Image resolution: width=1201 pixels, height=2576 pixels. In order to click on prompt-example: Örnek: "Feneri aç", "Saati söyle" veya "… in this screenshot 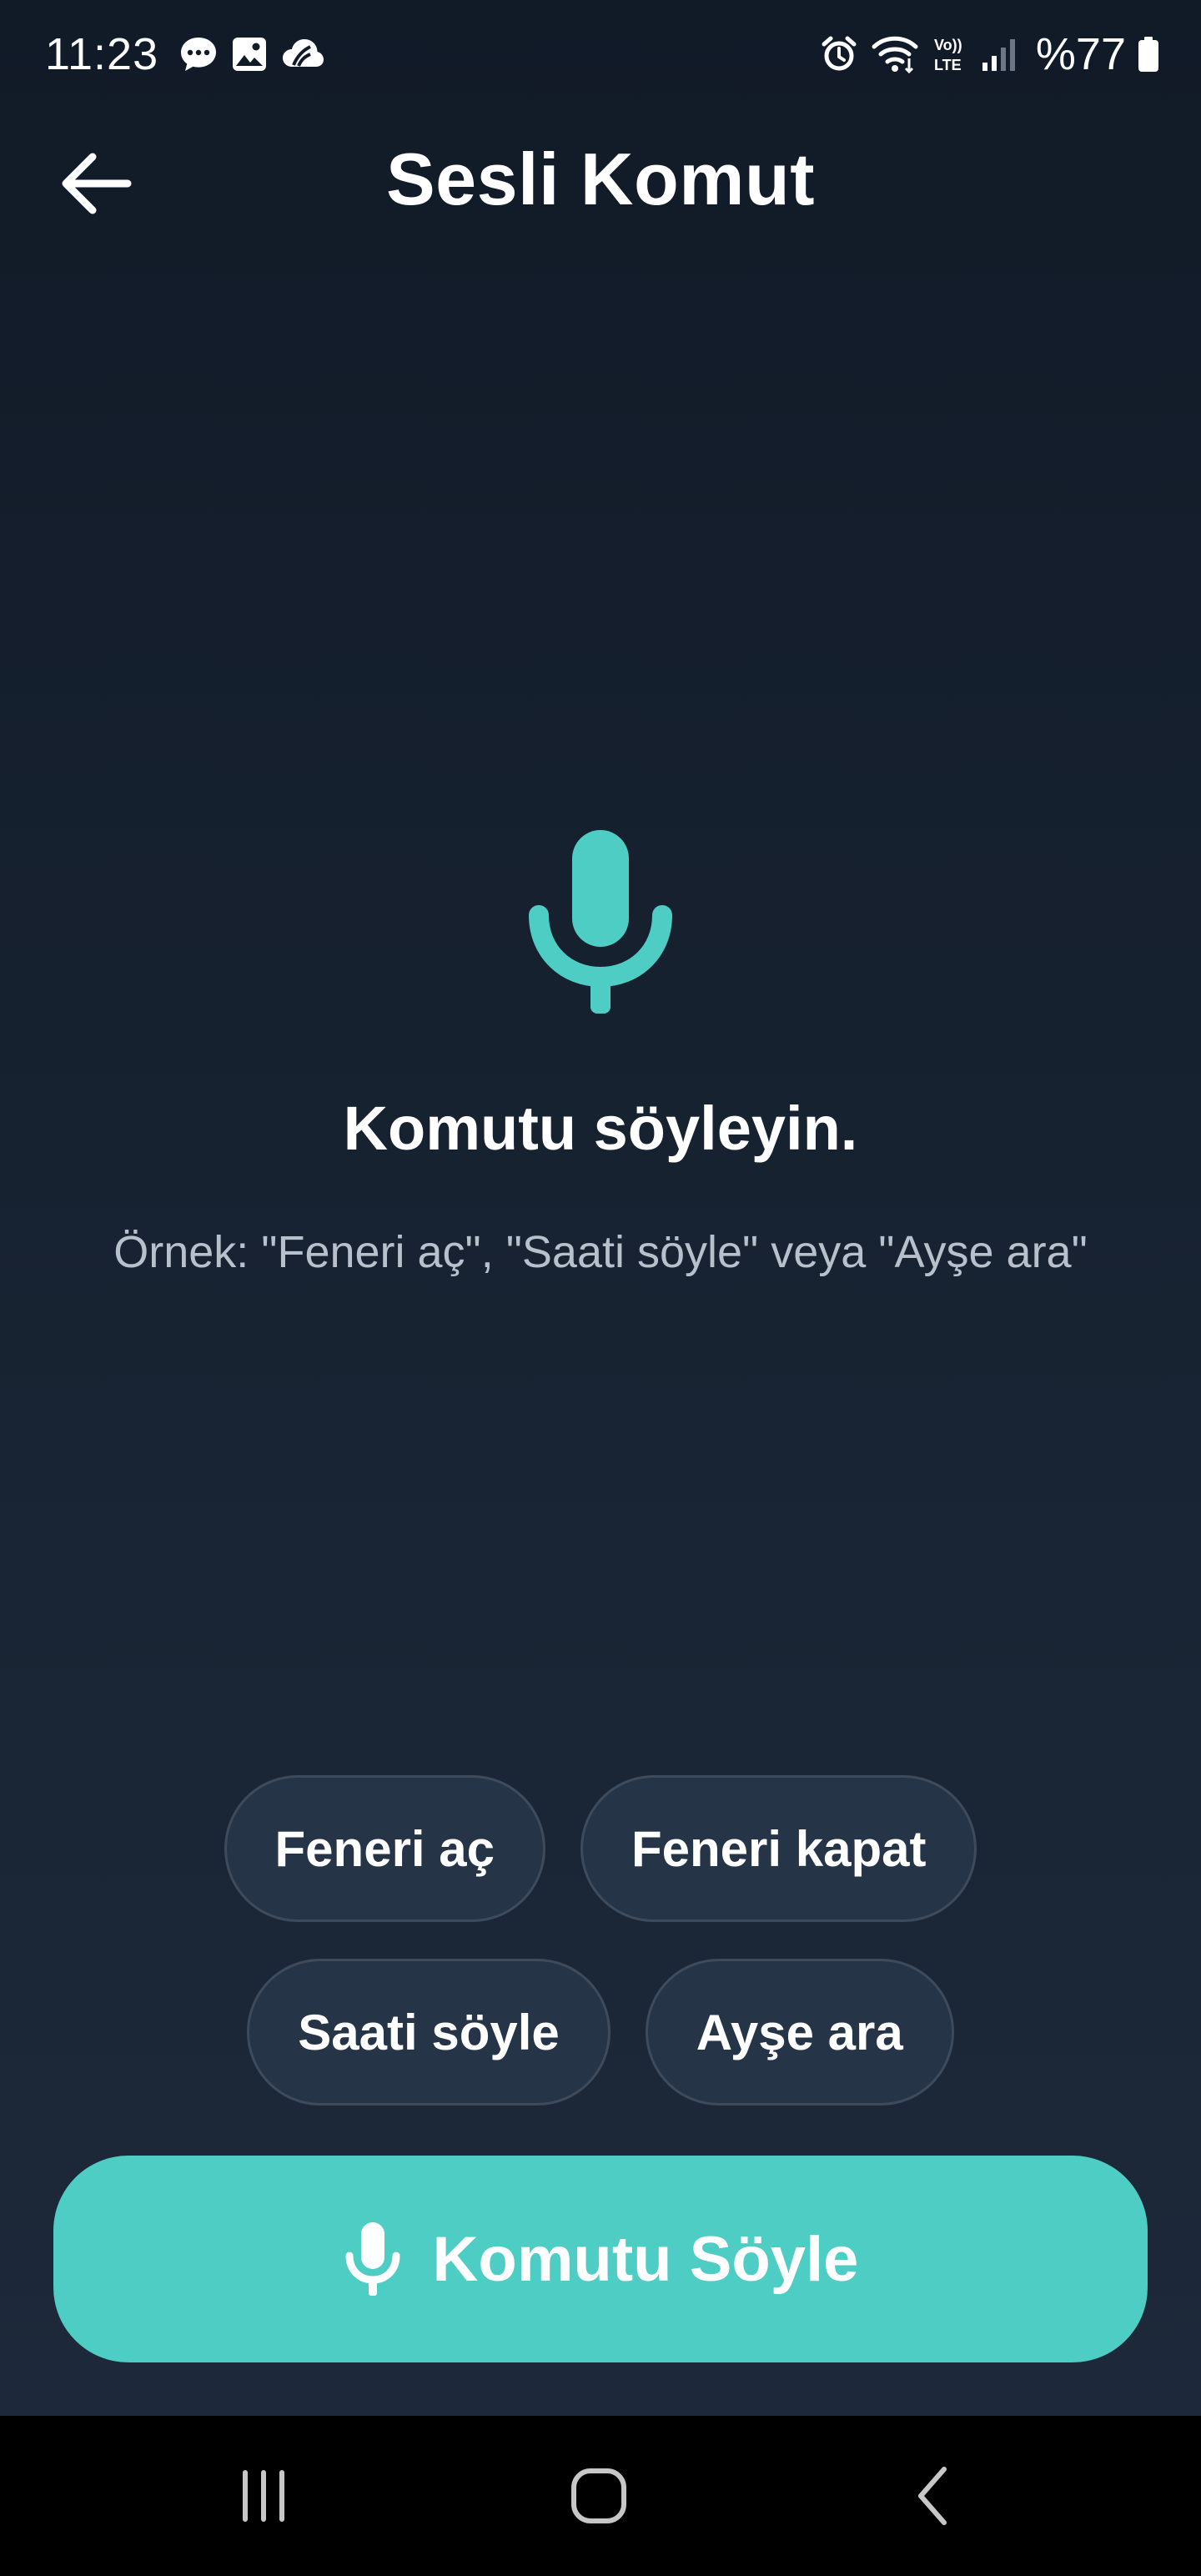, I will do `click(601, 1252)`.